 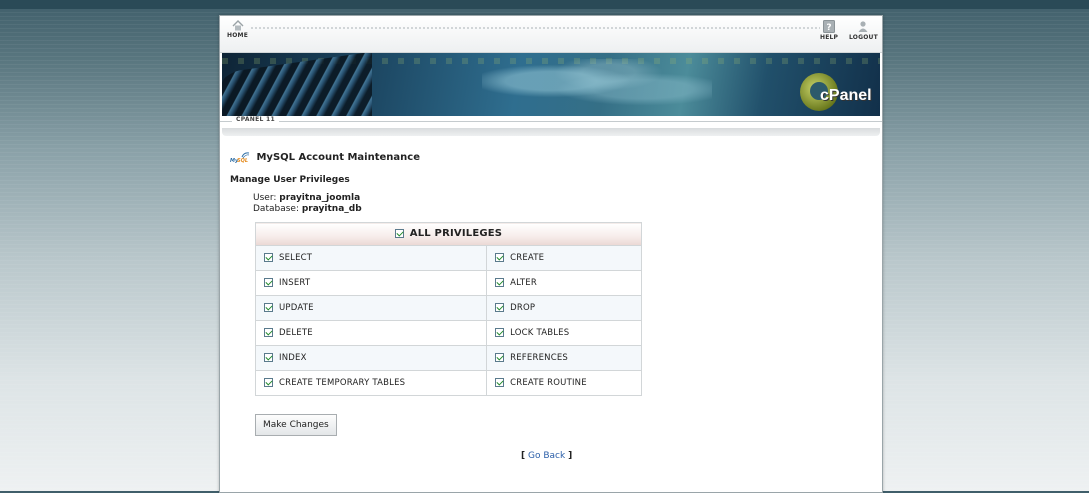 I want to click on version-line, so click(x=551, y=121).